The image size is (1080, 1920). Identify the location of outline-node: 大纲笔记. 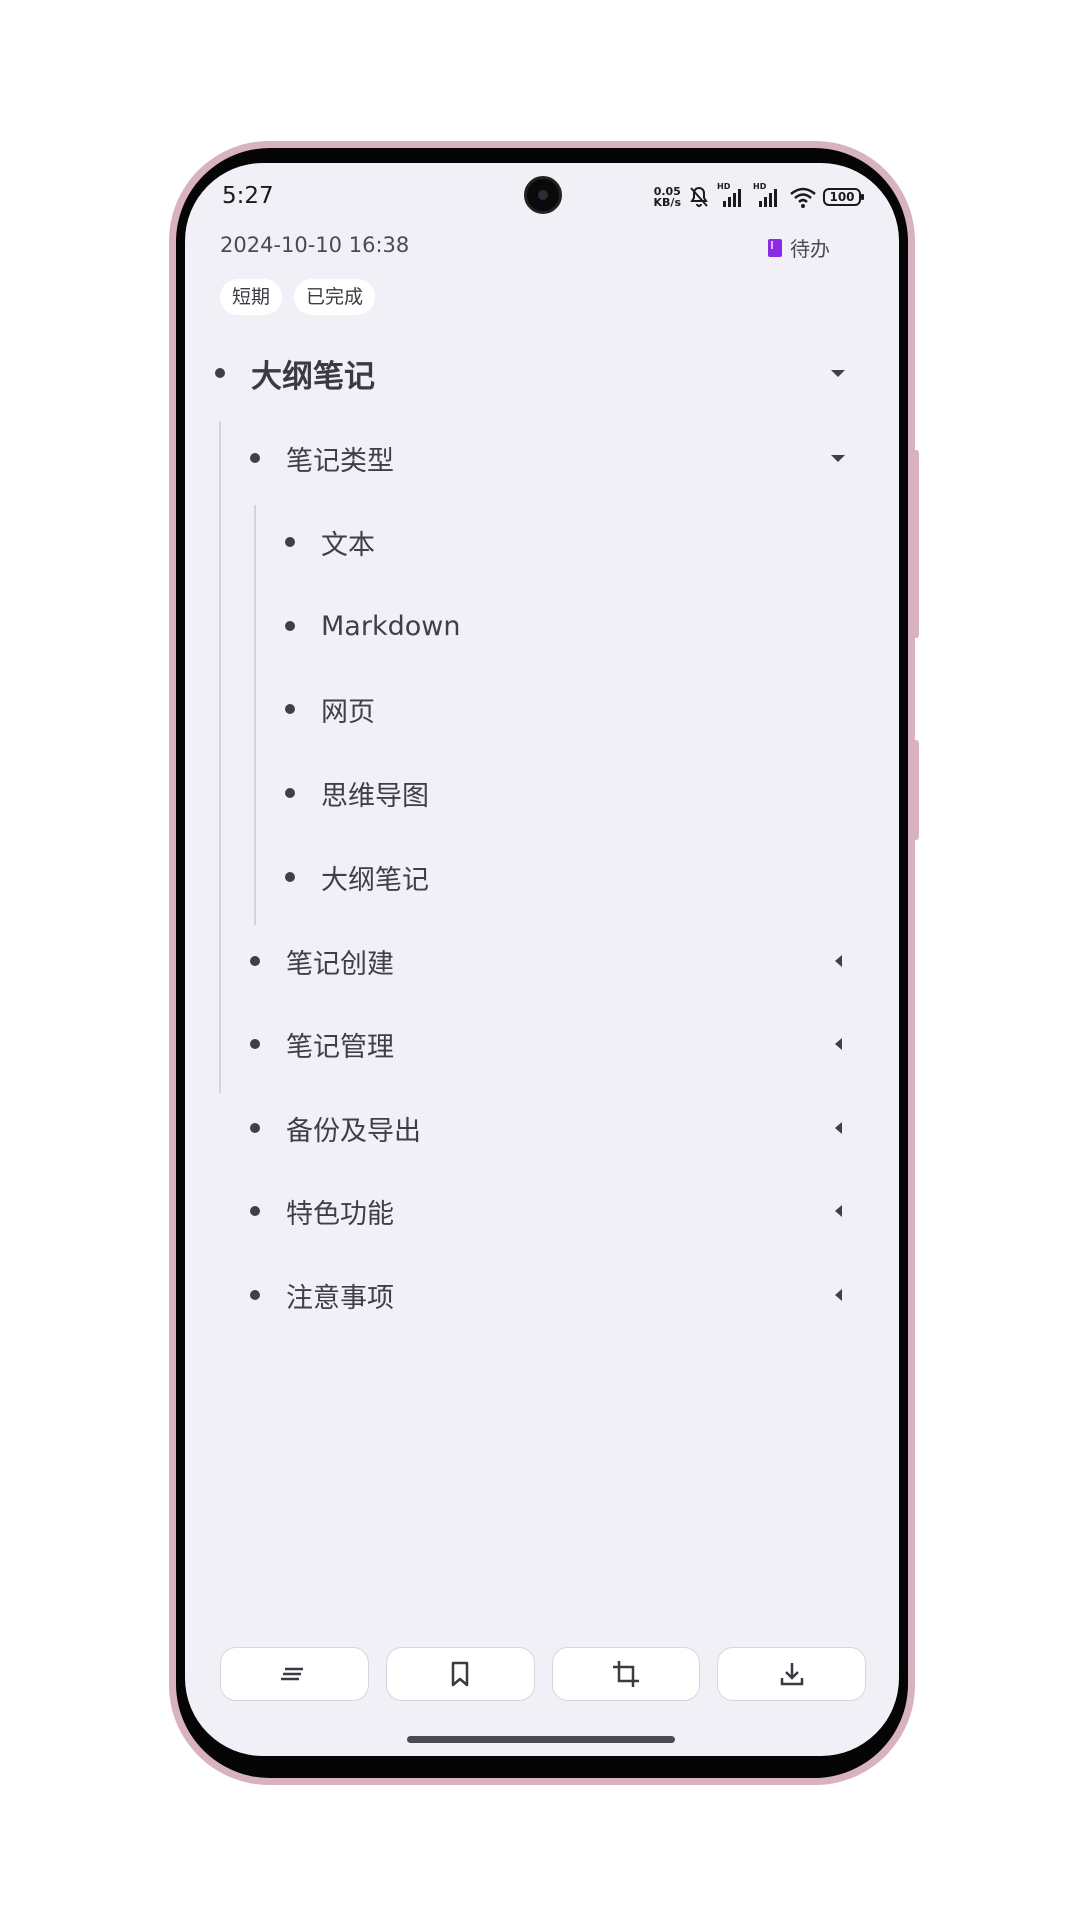
(357, 877).